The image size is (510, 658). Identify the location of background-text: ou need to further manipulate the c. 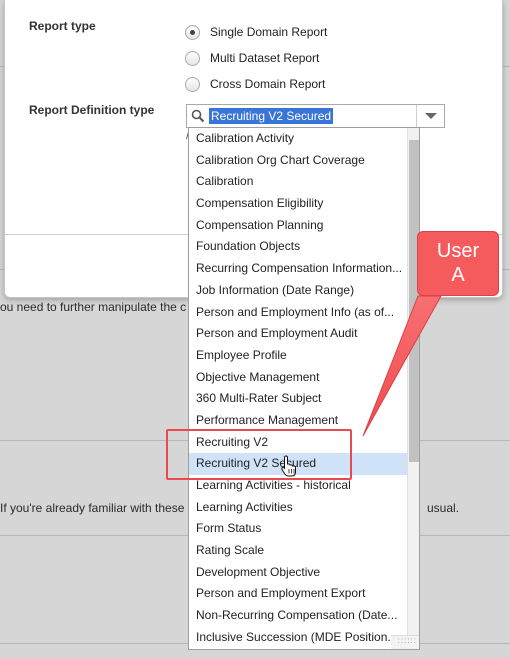
(93, 307).